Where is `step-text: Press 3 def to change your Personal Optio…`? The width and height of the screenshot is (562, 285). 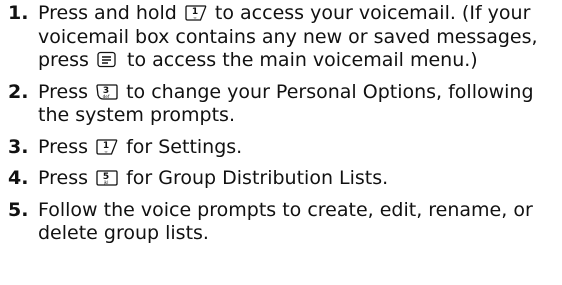 step-text: Press 3 def to change your Personal Optio… is located at coordinates (286, 104).